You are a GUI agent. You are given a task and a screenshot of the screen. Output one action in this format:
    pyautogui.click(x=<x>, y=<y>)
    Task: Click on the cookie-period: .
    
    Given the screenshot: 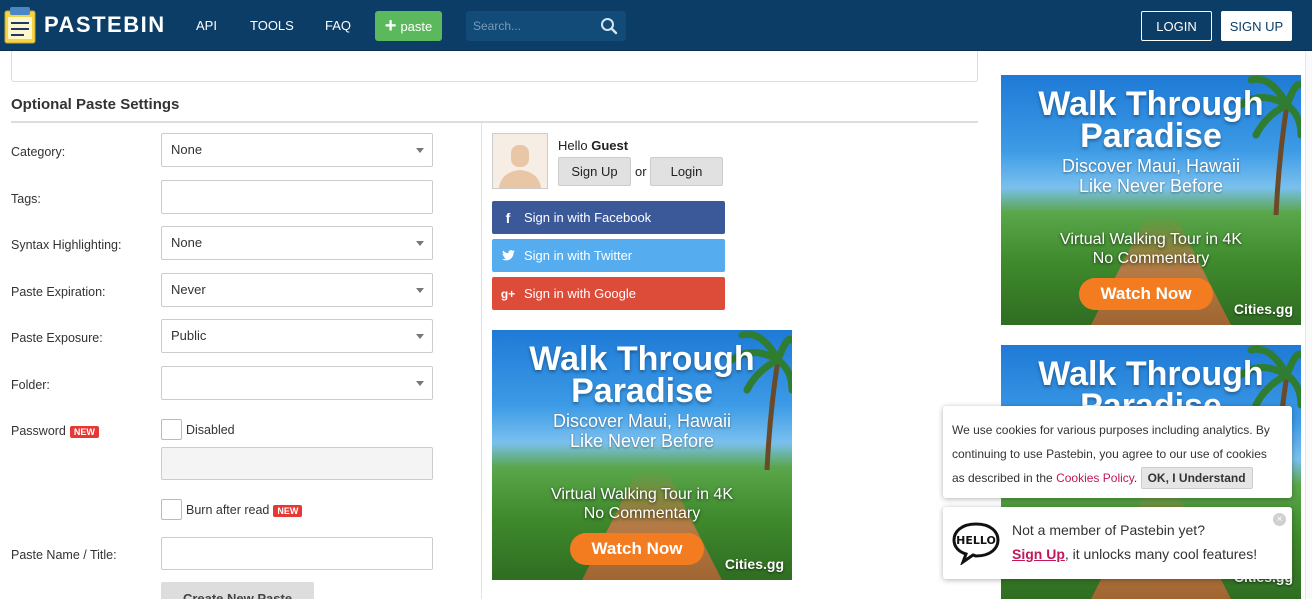 What is the action you would take?
    pyautogui.click(x=1135, y=478)
    